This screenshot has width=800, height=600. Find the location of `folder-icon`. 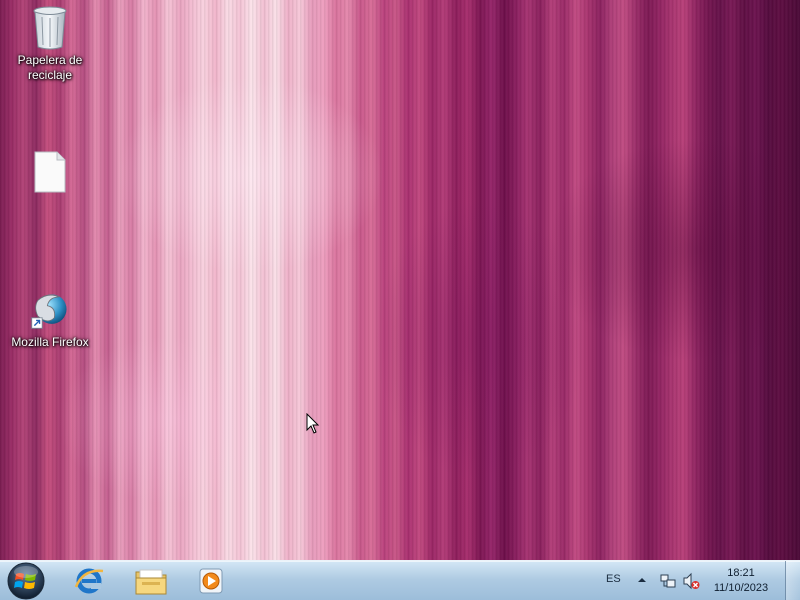

folder-icon is located at coordinates (151, 582).